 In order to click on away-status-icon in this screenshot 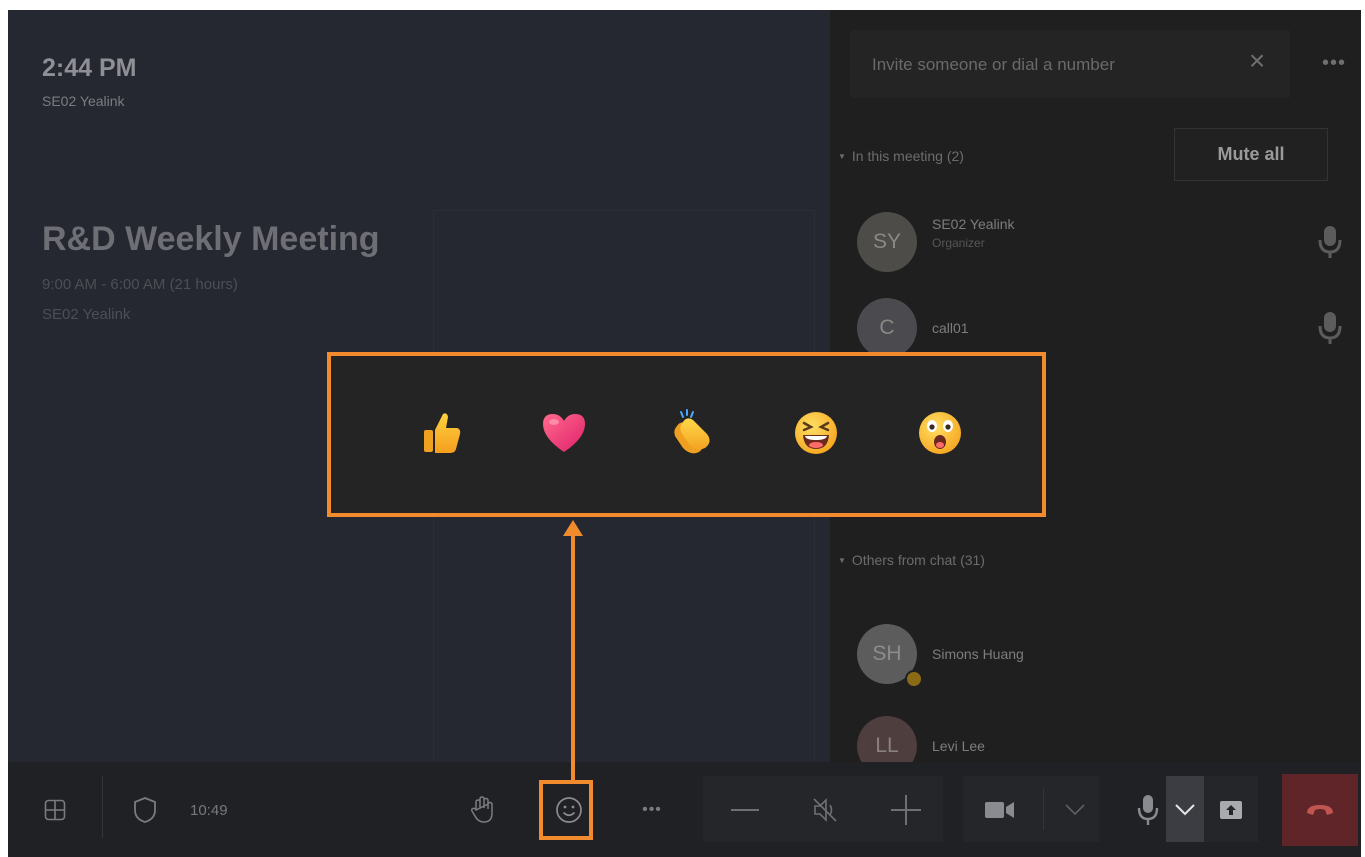, I will do `click(914, 679)`.